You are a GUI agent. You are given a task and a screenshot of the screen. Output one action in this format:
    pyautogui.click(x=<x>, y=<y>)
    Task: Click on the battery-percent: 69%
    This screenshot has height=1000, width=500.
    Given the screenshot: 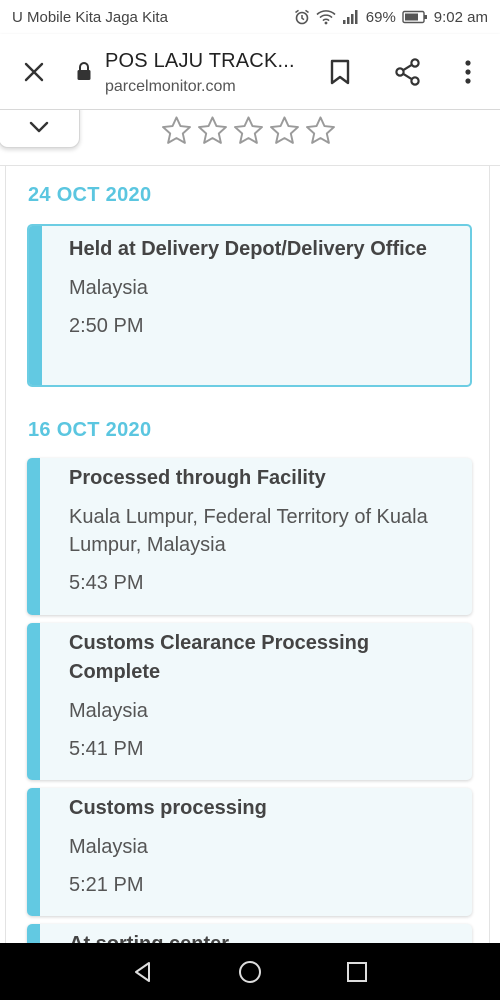 What is the action you would take?
    pyautogui.click(x=380, y=17)
    